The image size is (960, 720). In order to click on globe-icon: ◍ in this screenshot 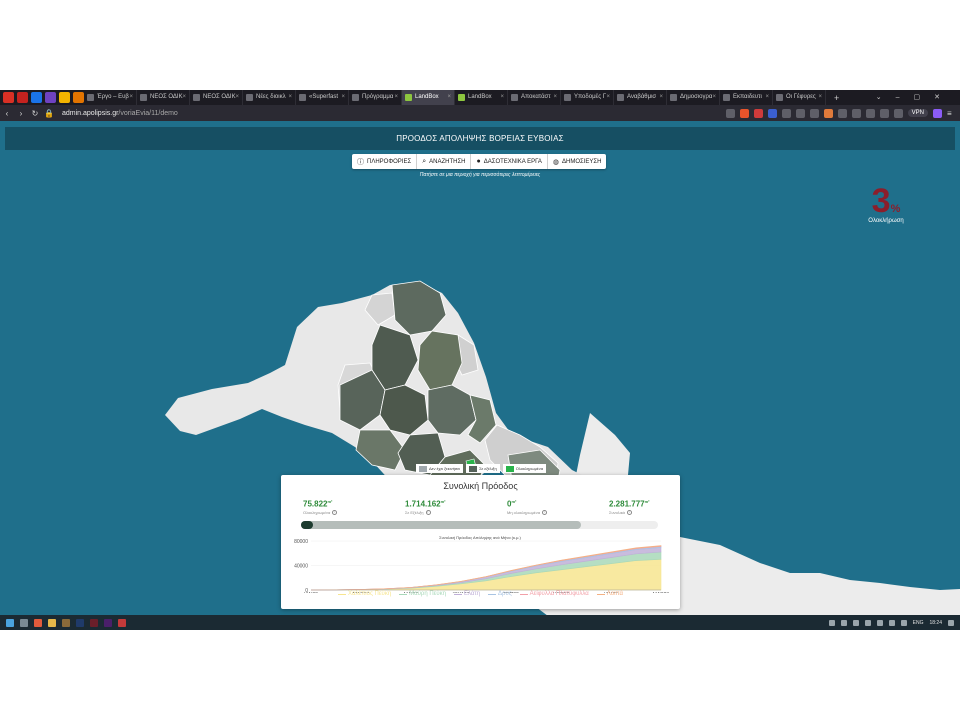, I will do `click(555, 162)`.